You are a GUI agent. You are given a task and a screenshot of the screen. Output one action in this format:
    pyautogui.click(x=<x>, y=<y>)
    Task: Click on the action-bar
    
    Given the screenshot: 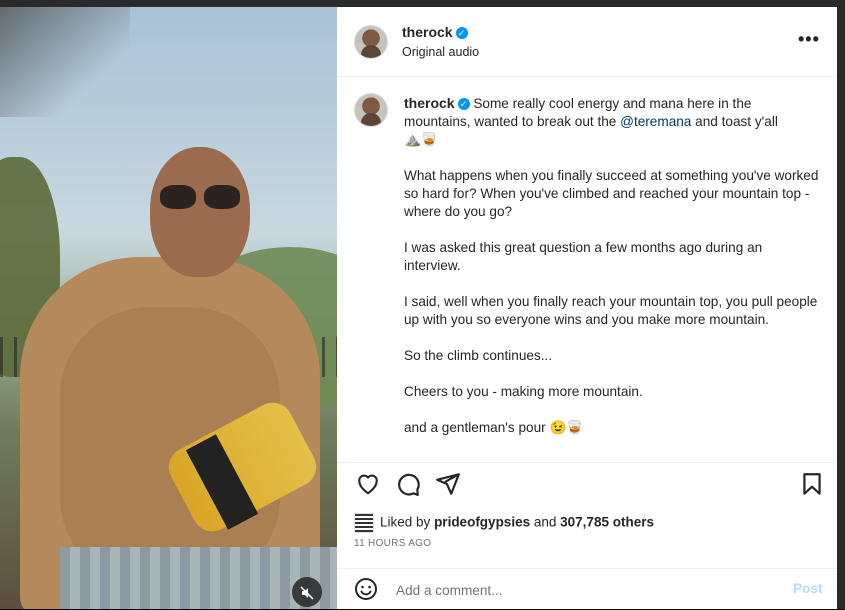 What is the action you would take?
    pyautogui.click(x=587, y=482)
    